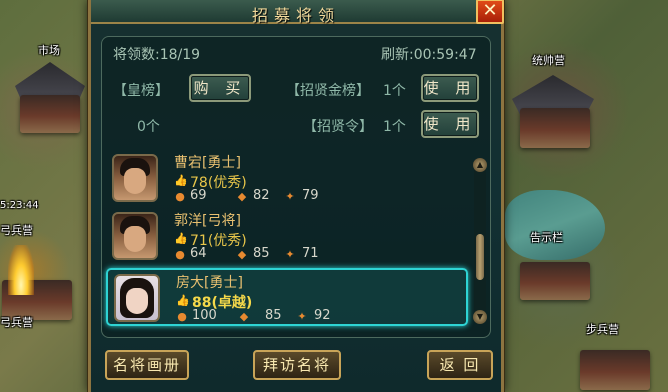 The image size is (668, 392). Describe the element at coordinates (394, 91) in the screenshot. I see `gold-list-count: 1个` at that location.